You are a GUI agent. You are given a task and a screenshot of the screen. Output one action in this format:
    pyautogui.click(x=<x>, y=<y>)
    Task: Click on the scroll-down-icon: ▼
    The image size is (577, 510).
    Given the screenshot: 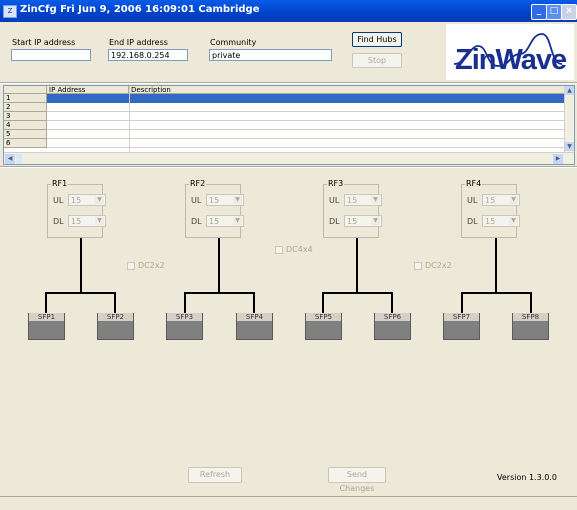 What is the action you would take?
    pyautogui.click(x=569, y=146)
    